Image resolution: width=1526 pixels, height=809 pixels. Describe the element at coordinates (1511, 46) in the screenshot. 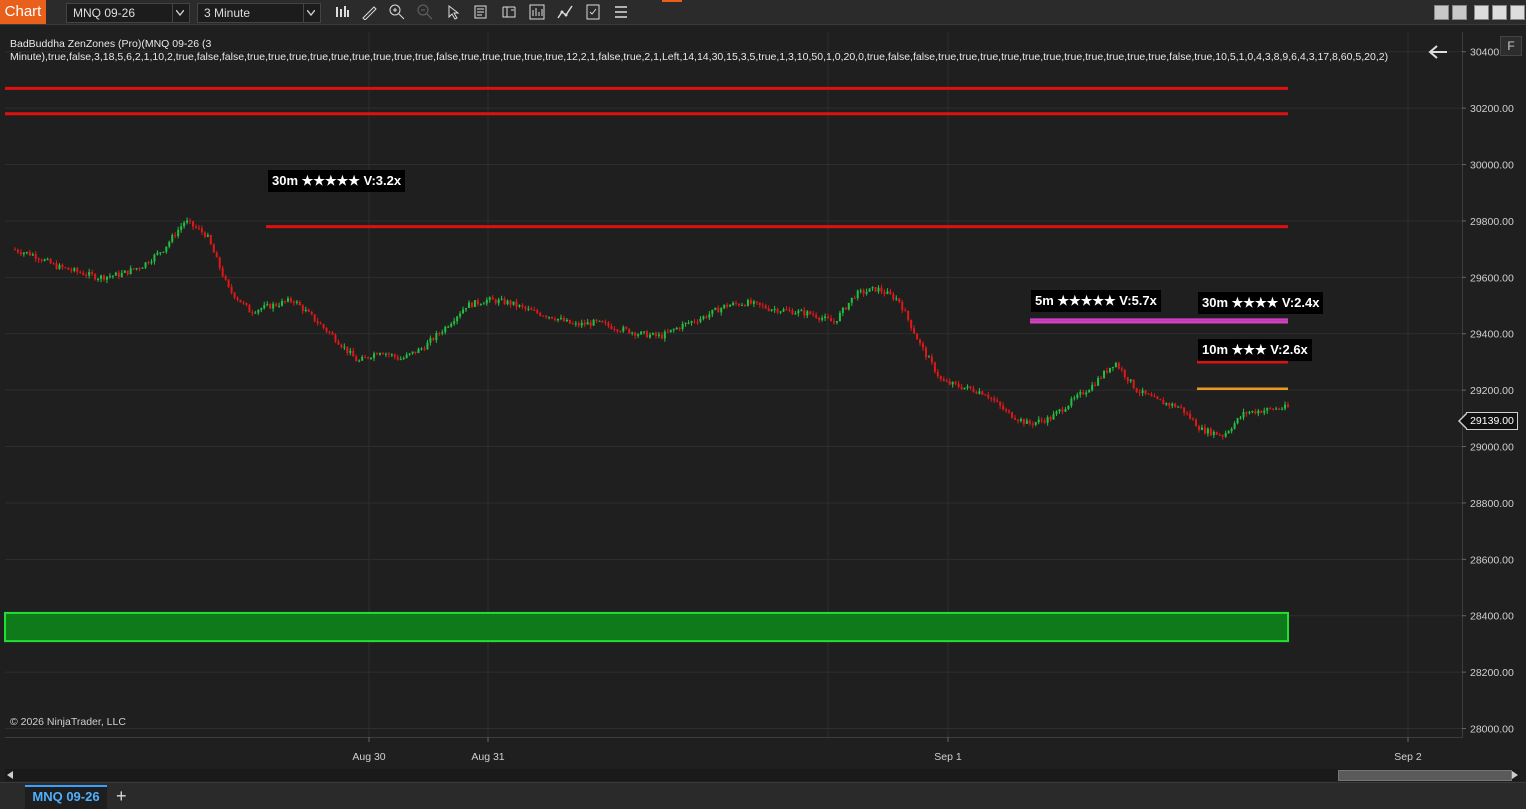

I see `f-button: F` at that location.